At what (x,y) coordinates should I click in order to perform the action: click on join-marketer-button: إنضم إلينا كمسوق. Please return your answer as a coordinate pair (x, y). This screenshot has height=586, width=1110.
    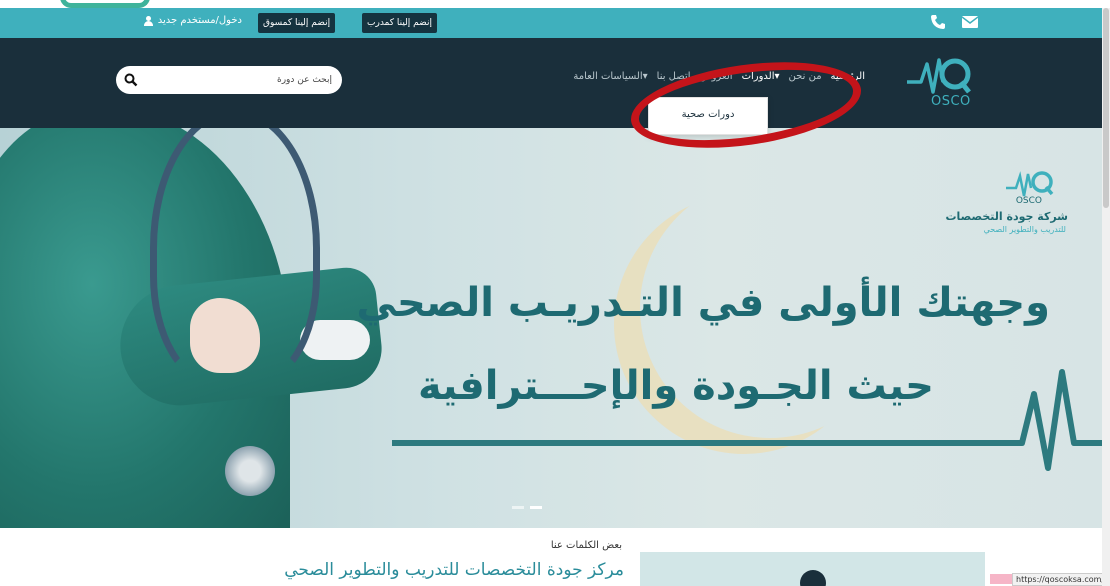
    Looking at the image, I should click on (297, 23).